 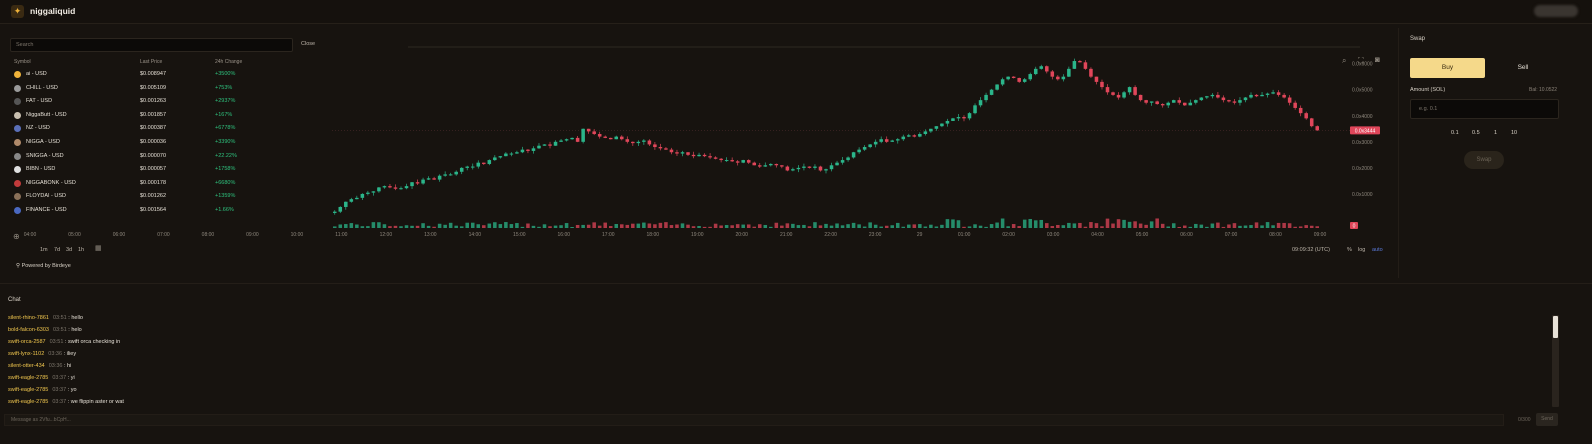 What do you see at coordinates (17, 11) in the screenshot?
I see `rocket-icon: ✦` at bounding box center [17, 11].